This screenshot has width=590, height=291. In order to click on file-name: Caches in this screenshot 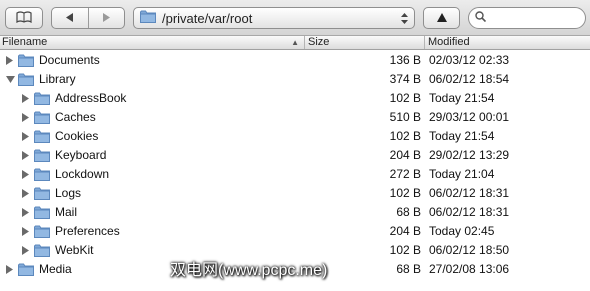, I will do `click(75, 117)`.